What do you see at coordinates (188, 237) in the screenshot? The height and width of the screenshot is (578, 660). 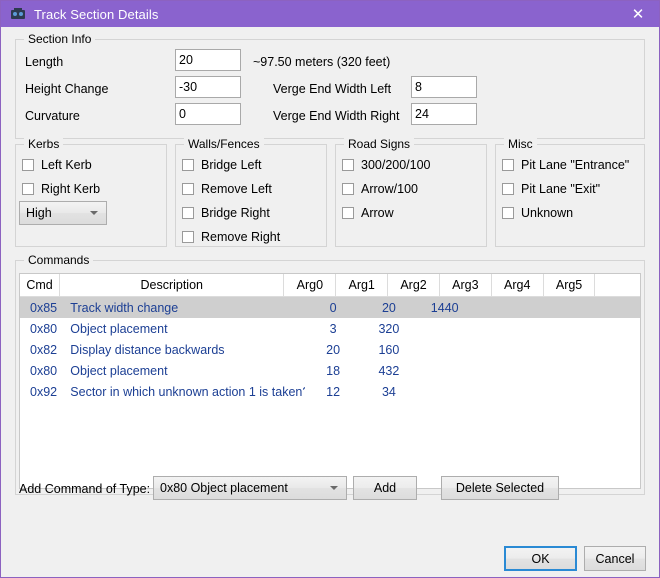 I see `checkbox-remove-right-box` at bounding box center [188, 237].